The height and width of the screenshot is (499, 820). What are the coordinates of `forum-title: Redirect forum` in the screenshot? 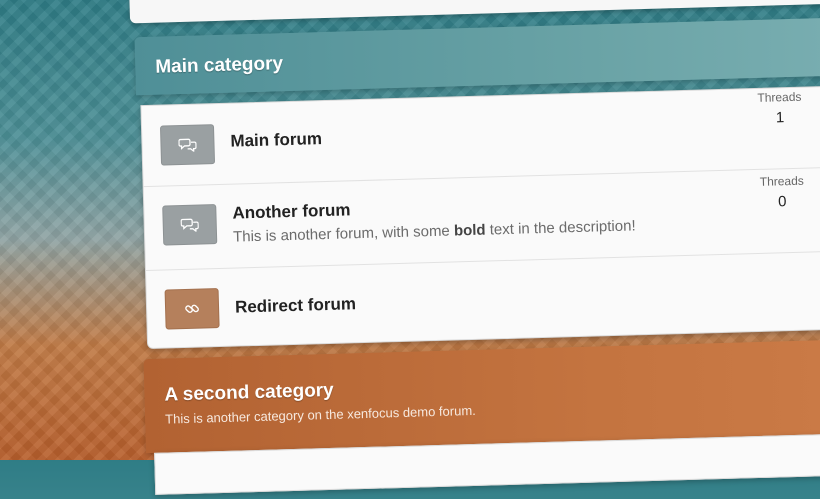 It's located at (295, 305).